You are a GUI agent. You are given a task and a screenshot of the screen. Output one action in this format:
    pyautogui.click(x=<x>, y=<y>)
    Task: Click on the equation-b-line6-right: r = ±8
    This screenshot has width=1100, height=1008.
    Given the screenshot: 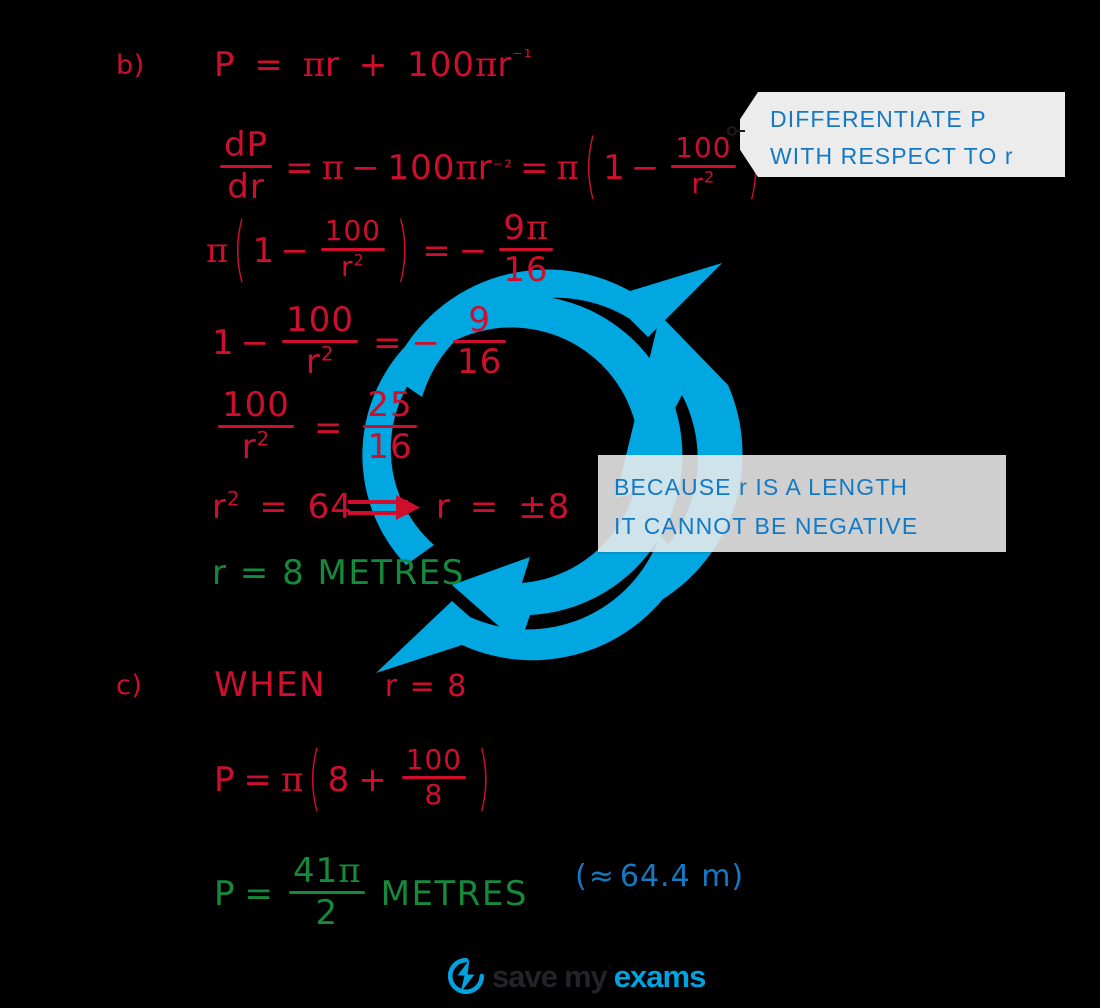 What is the action you would take?
    pyautogui.click(x=503, y=507)
    